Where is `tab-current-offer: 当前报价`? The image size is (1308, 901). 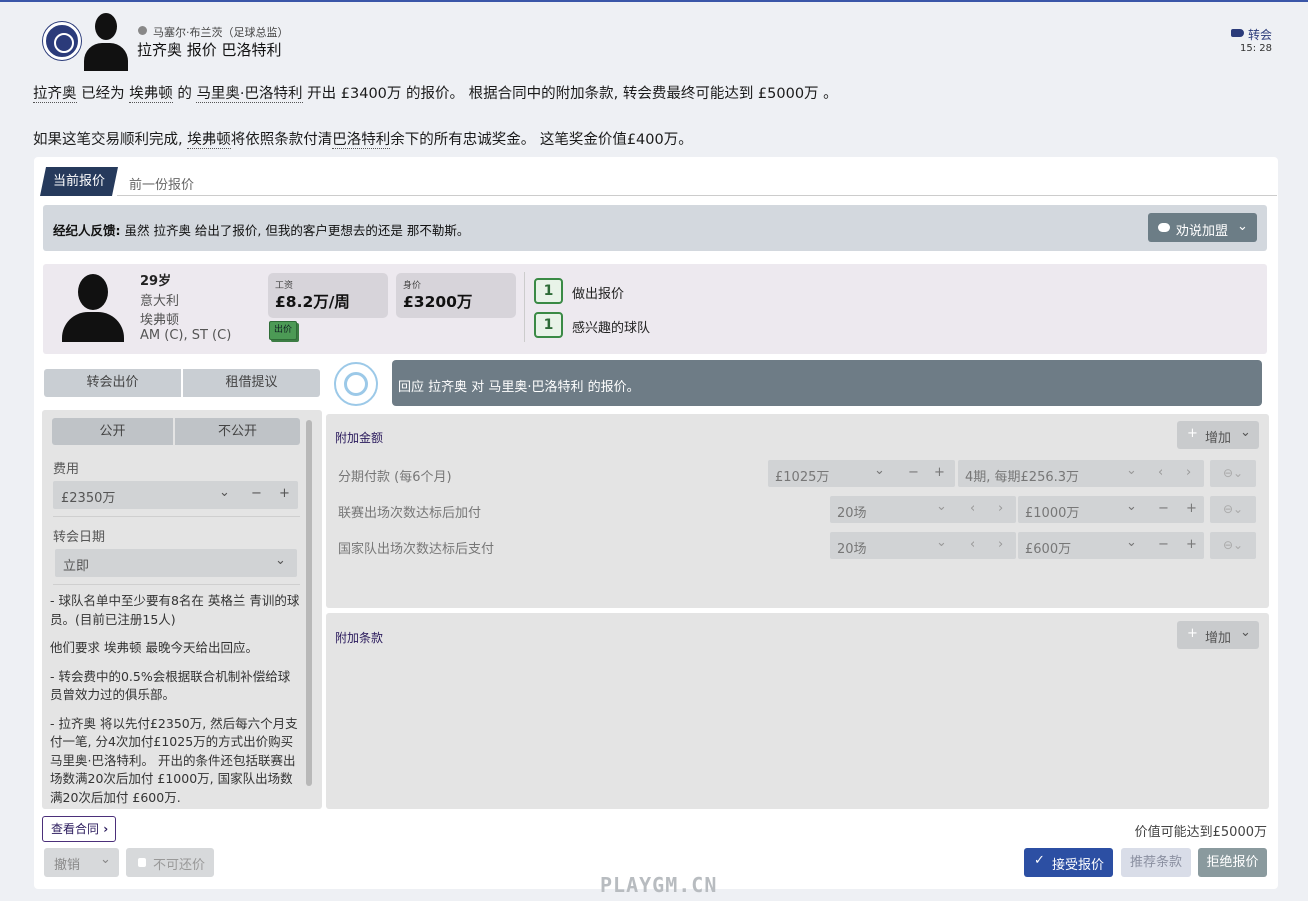
tab-current-offer: 当前报价 is located at coordinates (79, 181).